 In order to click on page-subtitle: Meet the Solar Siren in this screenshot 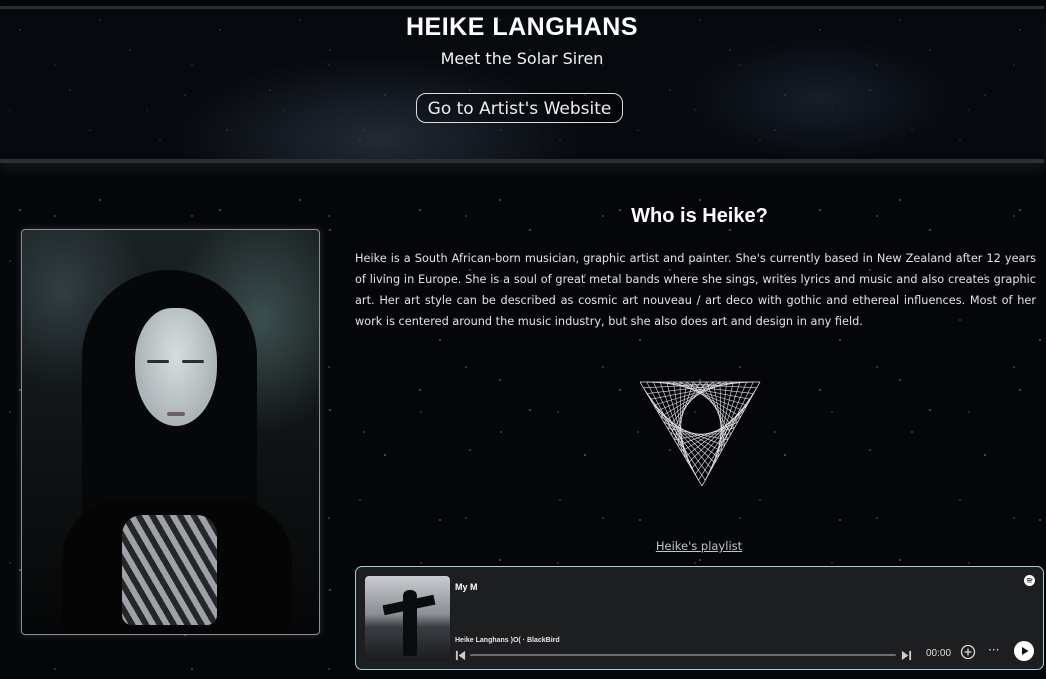, I will do `click(522, 58)`.